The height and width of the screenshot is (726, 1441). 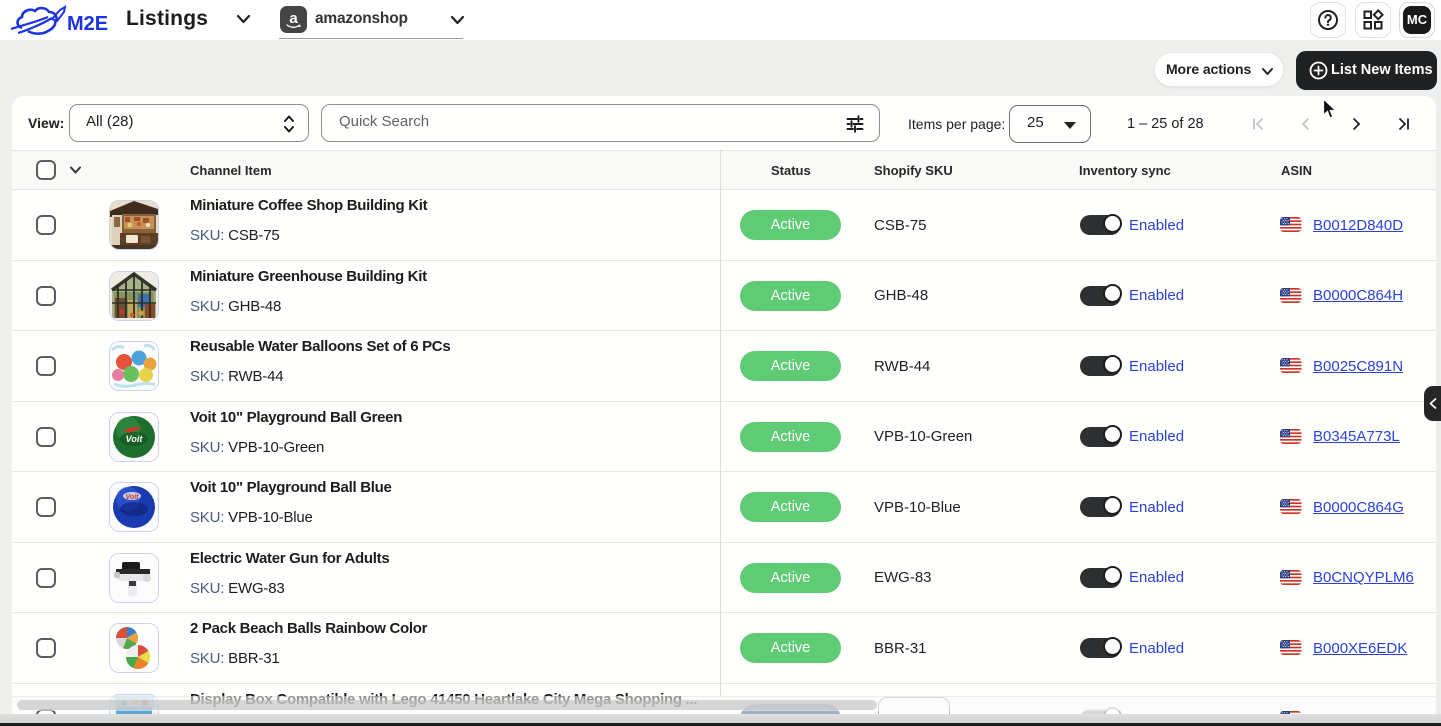 I want to click on svg-text: M2E, so click(x=87, y=24).